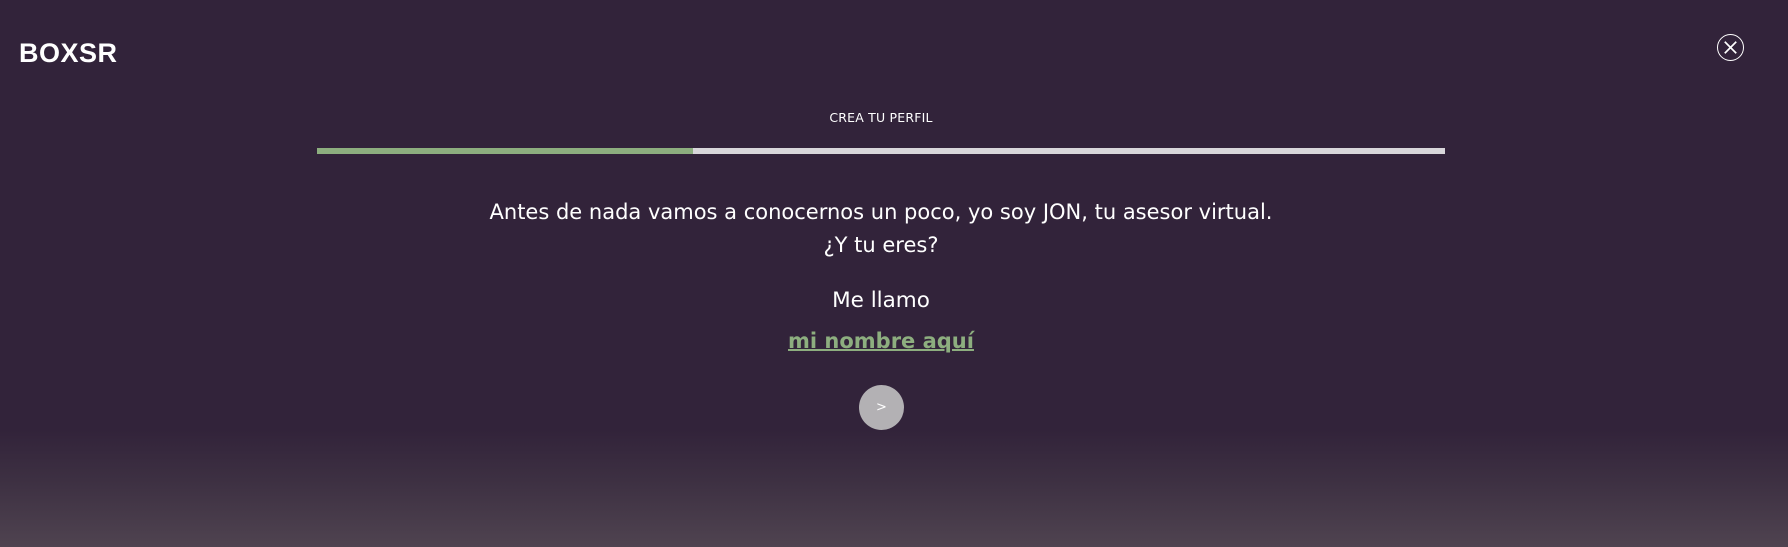 Image resolution: width=1788 pixels, height=547 pixels. What do you see at coordinates (881, 300) in the screenshot?
I see `name-label: Me llamo` at bounding box center [881, 300].